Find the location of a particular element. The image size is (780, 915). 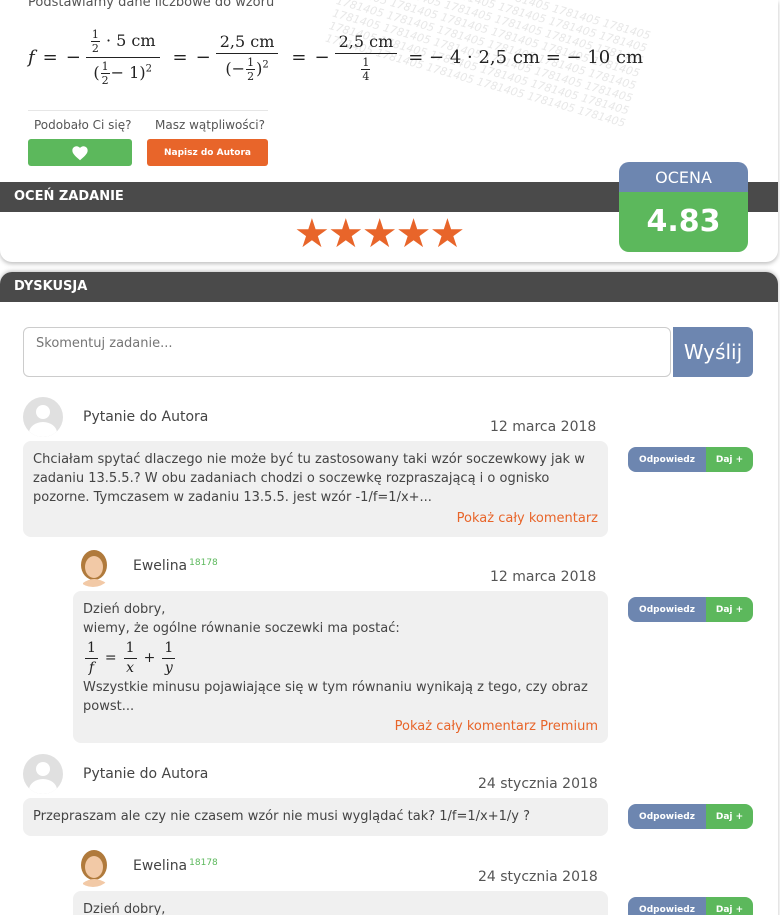

divider is located at coordinates (148, 110).